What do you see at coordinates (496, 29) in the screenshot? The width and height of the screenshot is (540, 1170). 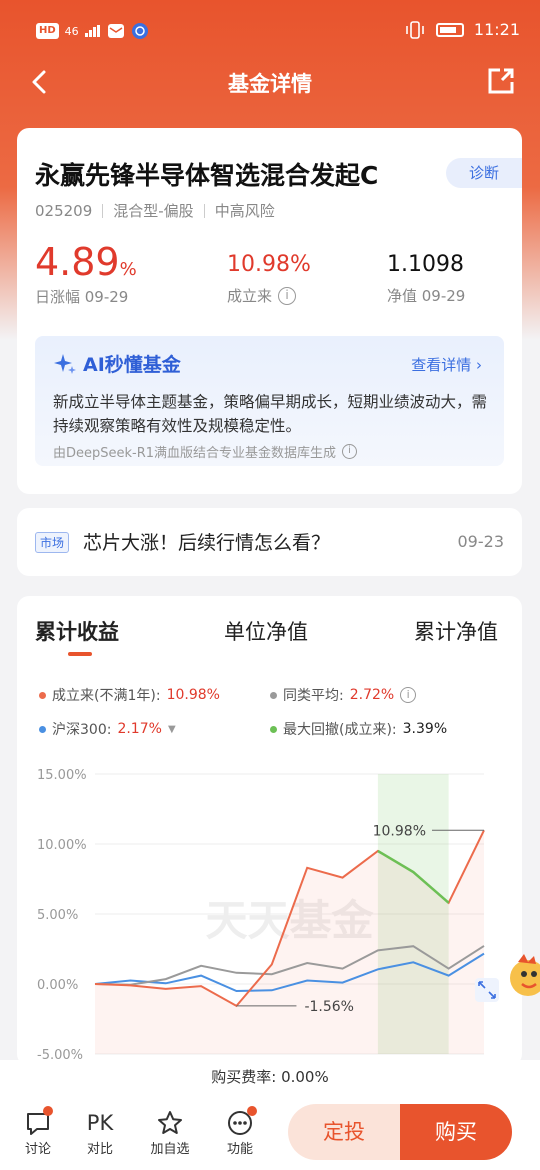 I see `clock: 11:21` at bounding box center [496, 29].